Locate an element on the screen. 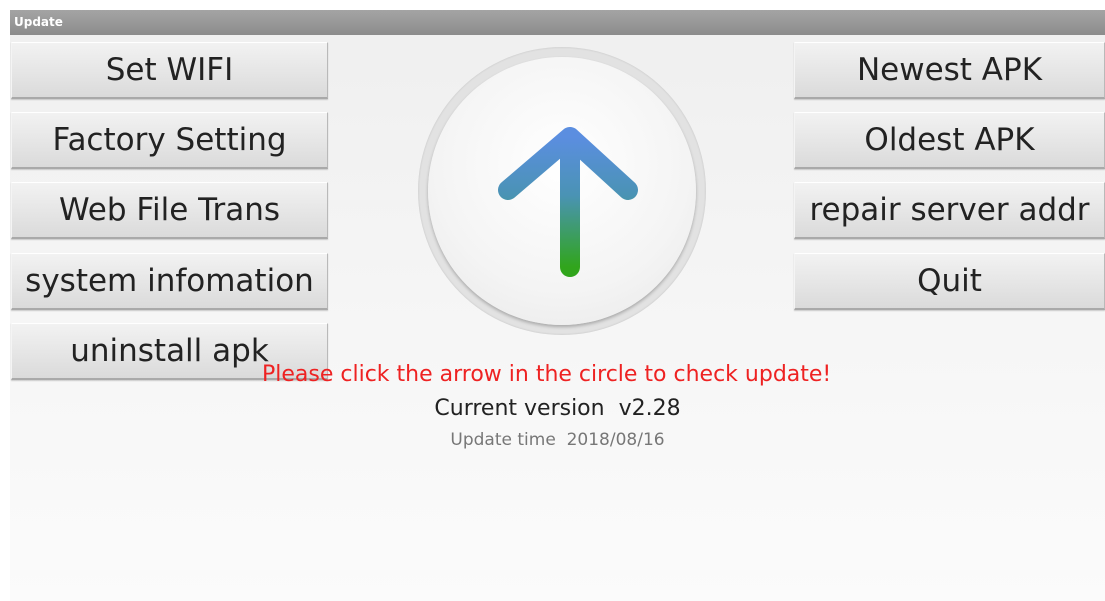 The height and width of the screenshot is (601, 1105). update-circle-ring is located at coordinates (562, 191).